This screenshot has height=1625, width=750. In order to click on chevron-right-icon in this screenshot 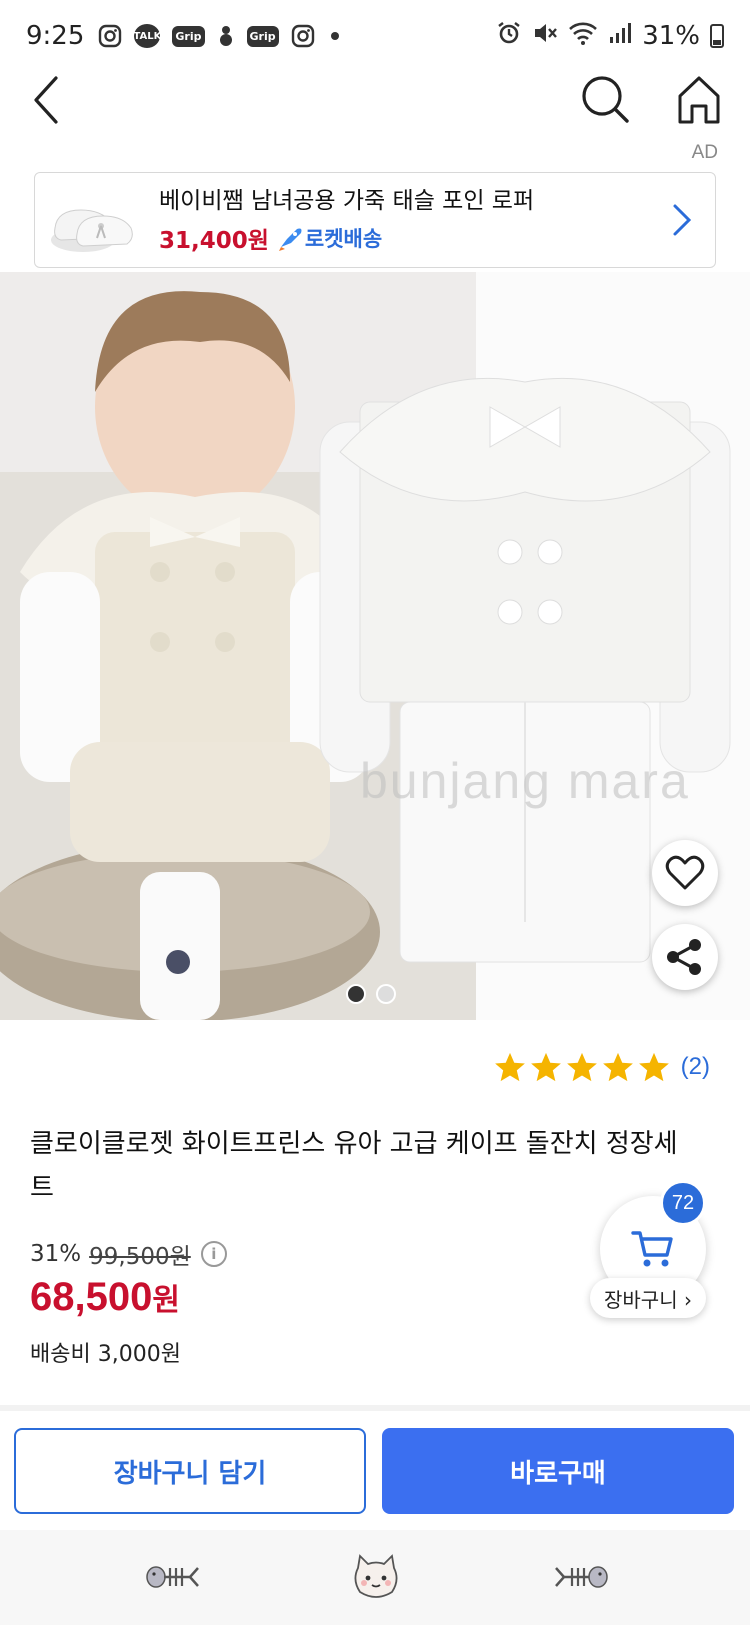, I will do `click(682, 220)`.